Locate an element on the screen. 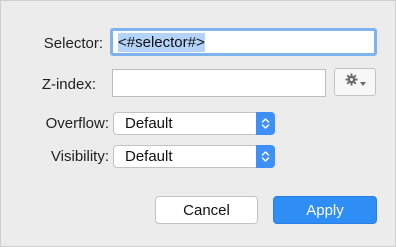 The image size is (396, 247). selector-label: Selector: is located at coordinates (73, 43).